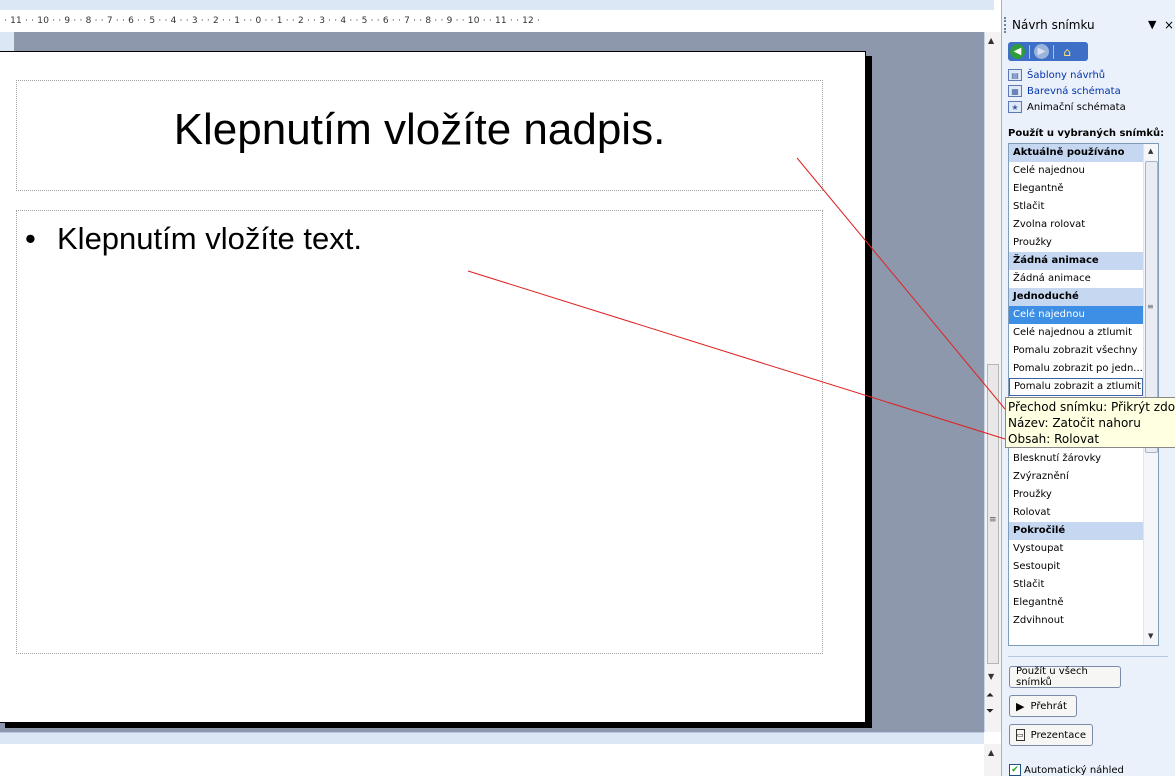 The height and width of the screenshot is (776, 1175). I want to click on body-placeholder-label: Klepnutím vložíte text., so click(209, 238).